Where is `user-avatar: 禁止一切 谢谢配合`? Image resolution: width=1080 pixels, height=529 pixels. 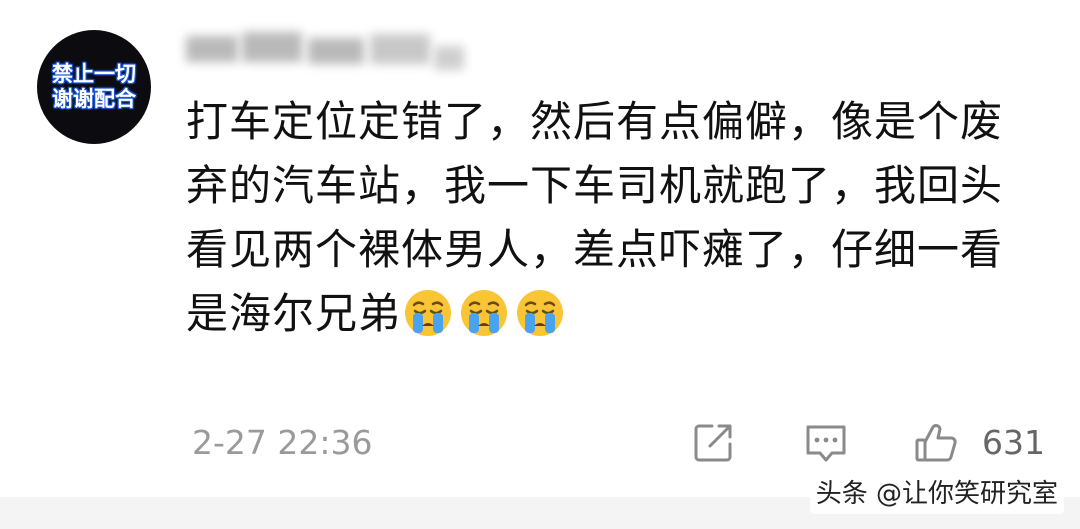 user-avatar: 禁止一切 谢谢配合 is located at coordinates (94, 87).